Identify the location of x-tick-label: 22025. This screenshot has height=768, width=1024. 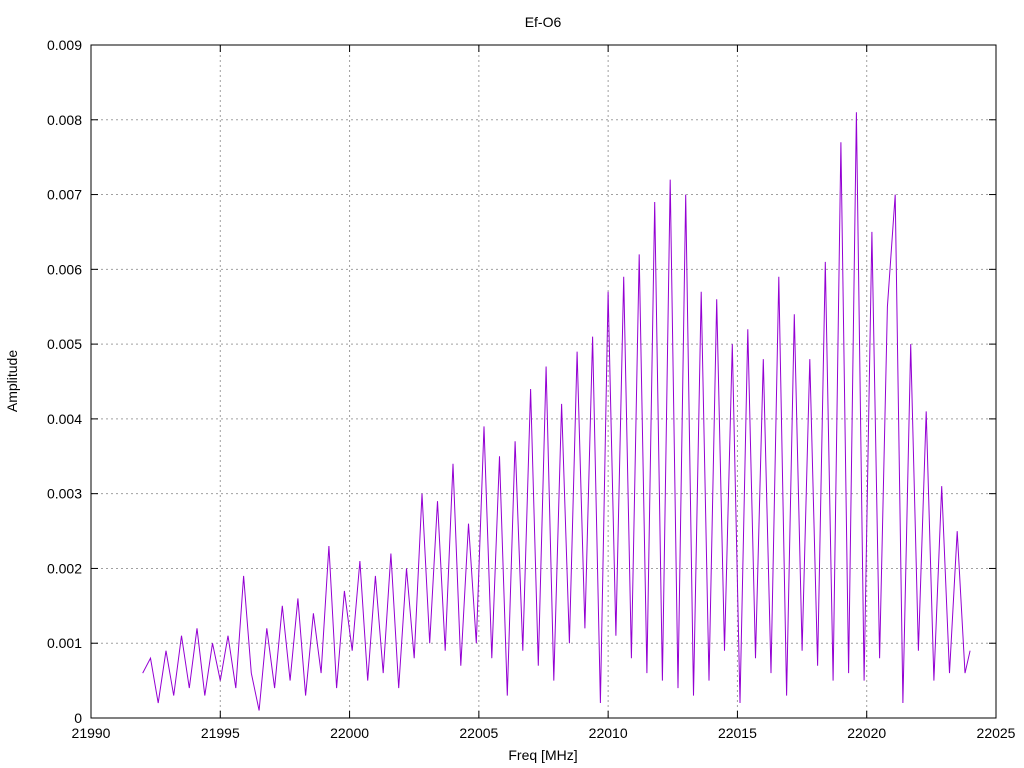
(996, 733).